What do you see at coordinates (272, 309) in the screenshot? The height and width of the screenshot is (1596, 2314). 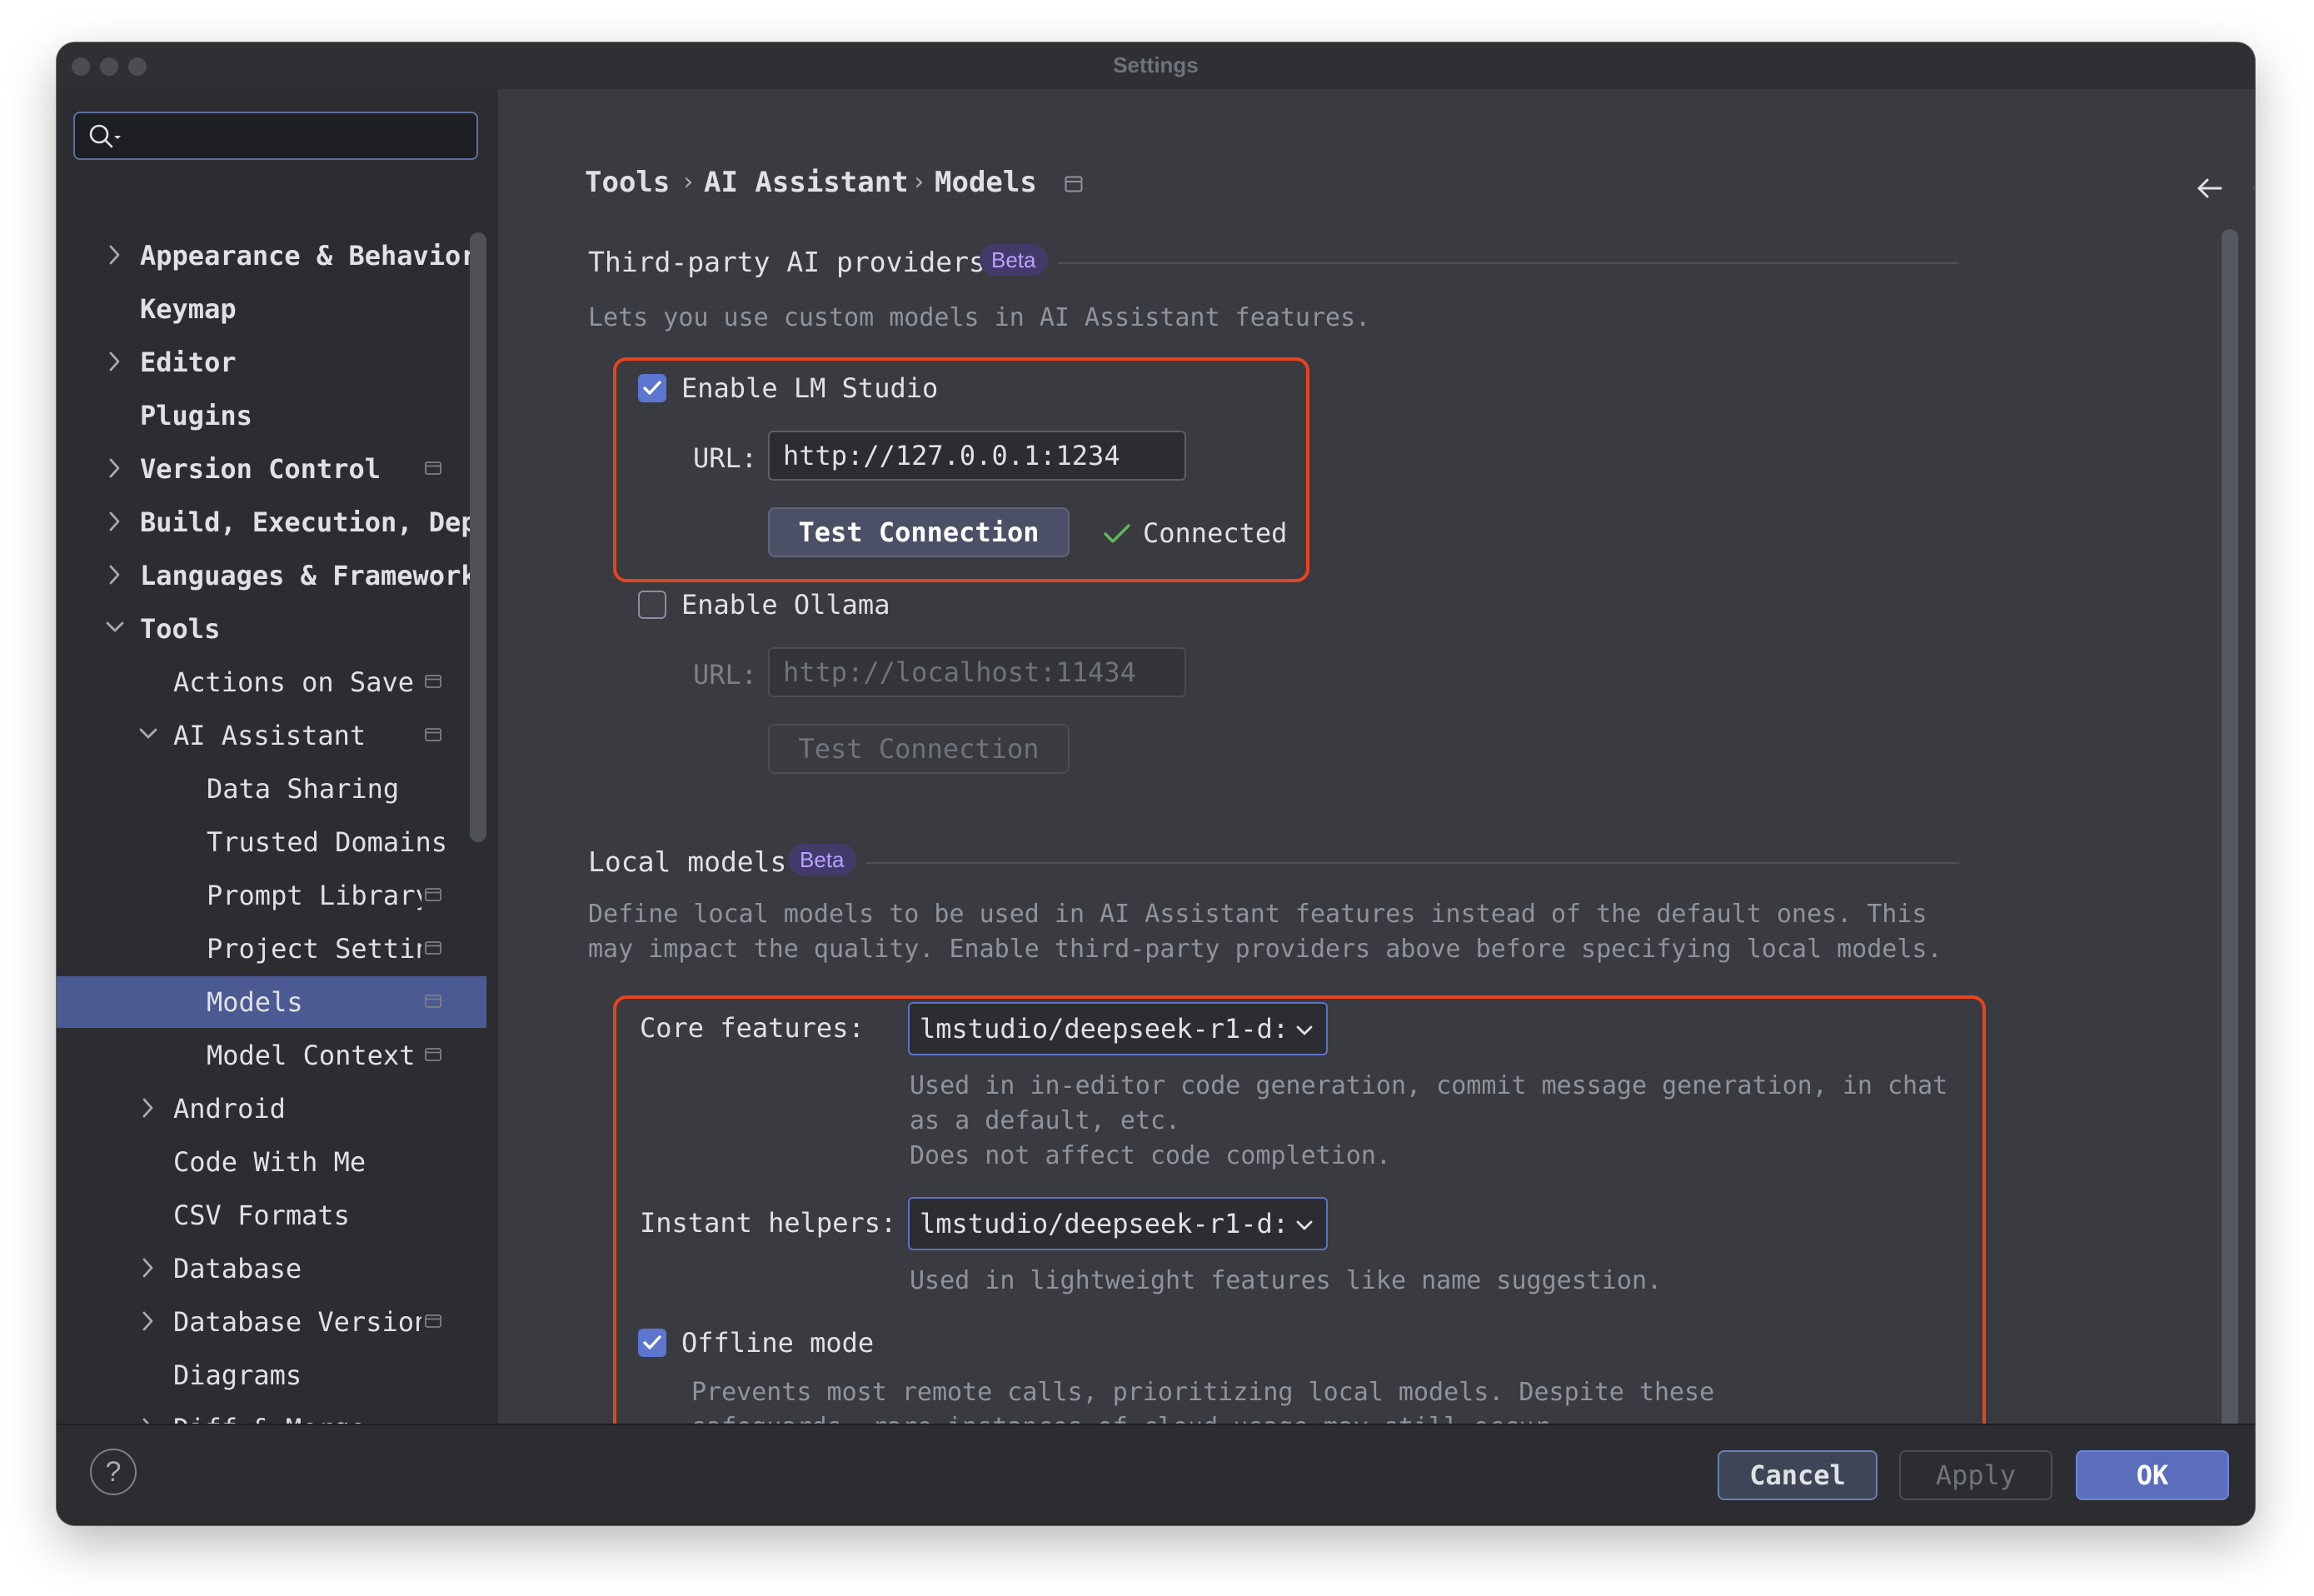 I see `sidebar-item-keymap: Keymap` at bounding box center [272, 309].